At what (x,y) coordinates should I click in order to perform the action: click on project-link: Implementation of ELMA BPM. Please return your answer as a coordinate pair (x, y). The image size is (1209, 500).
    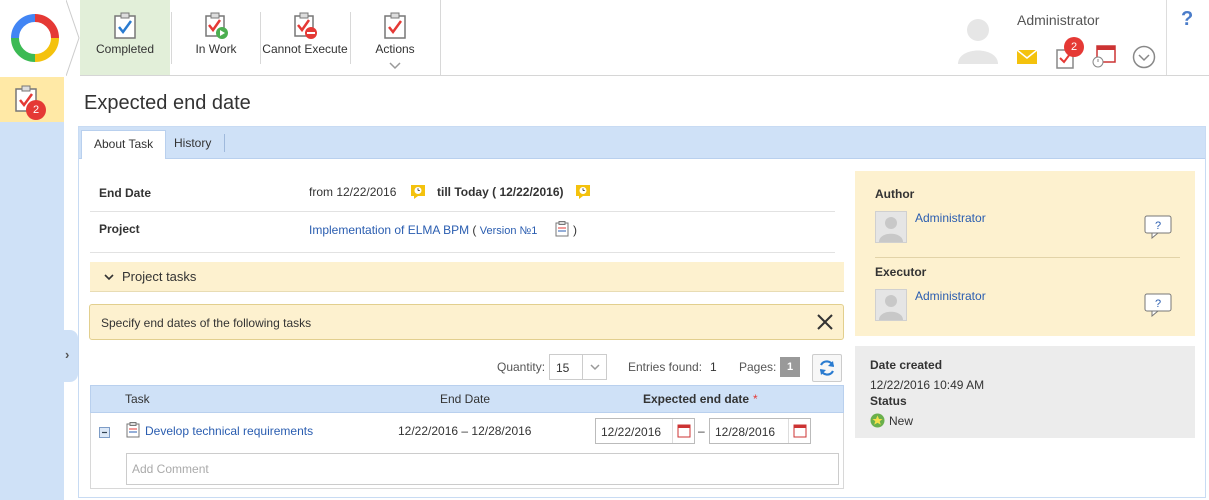
    Looking at the image, I should click on (389, 230).